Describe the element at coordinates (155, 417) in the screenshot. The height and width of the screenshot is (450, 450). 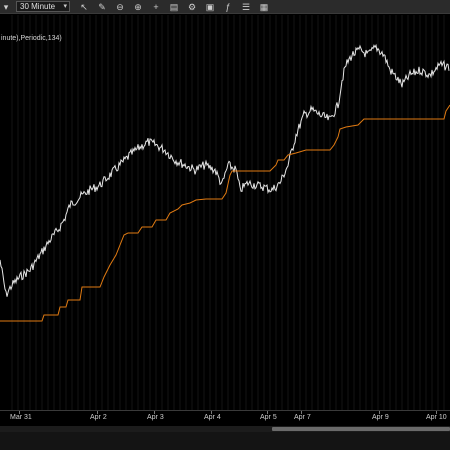
I see `x-tick-label: Apr 3` at that location.